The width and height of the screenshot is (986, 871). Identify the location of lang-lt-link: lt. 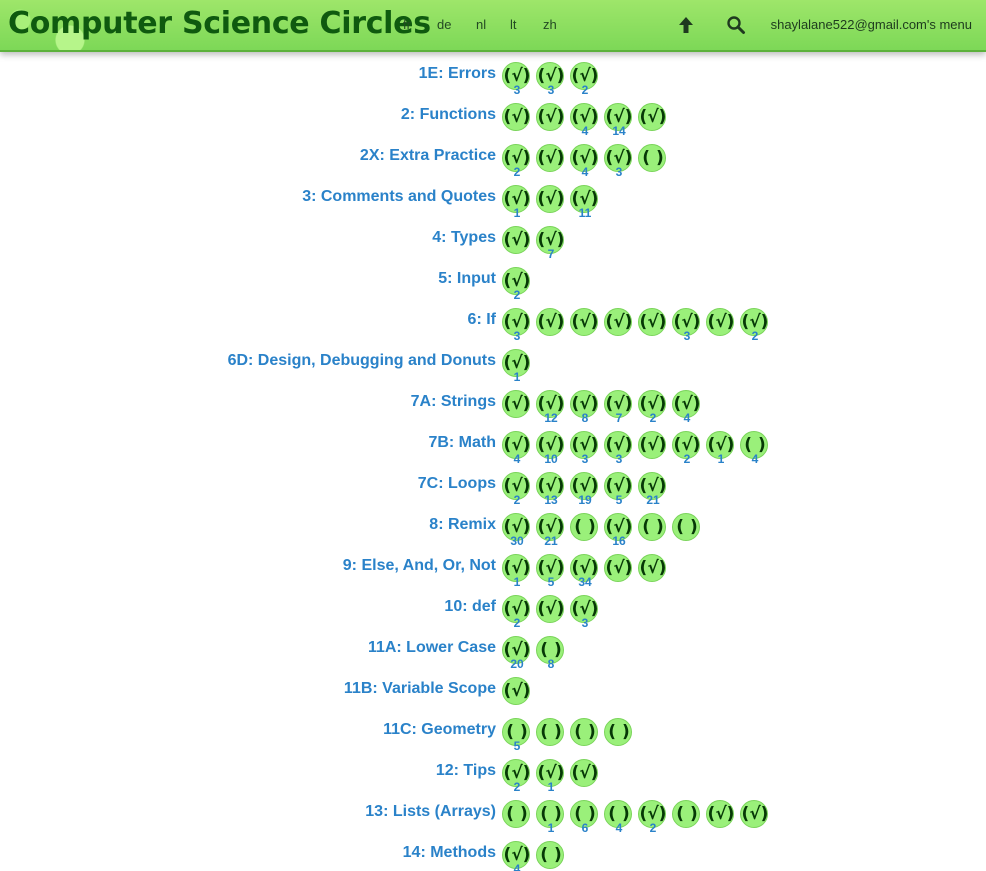
(513, 24).